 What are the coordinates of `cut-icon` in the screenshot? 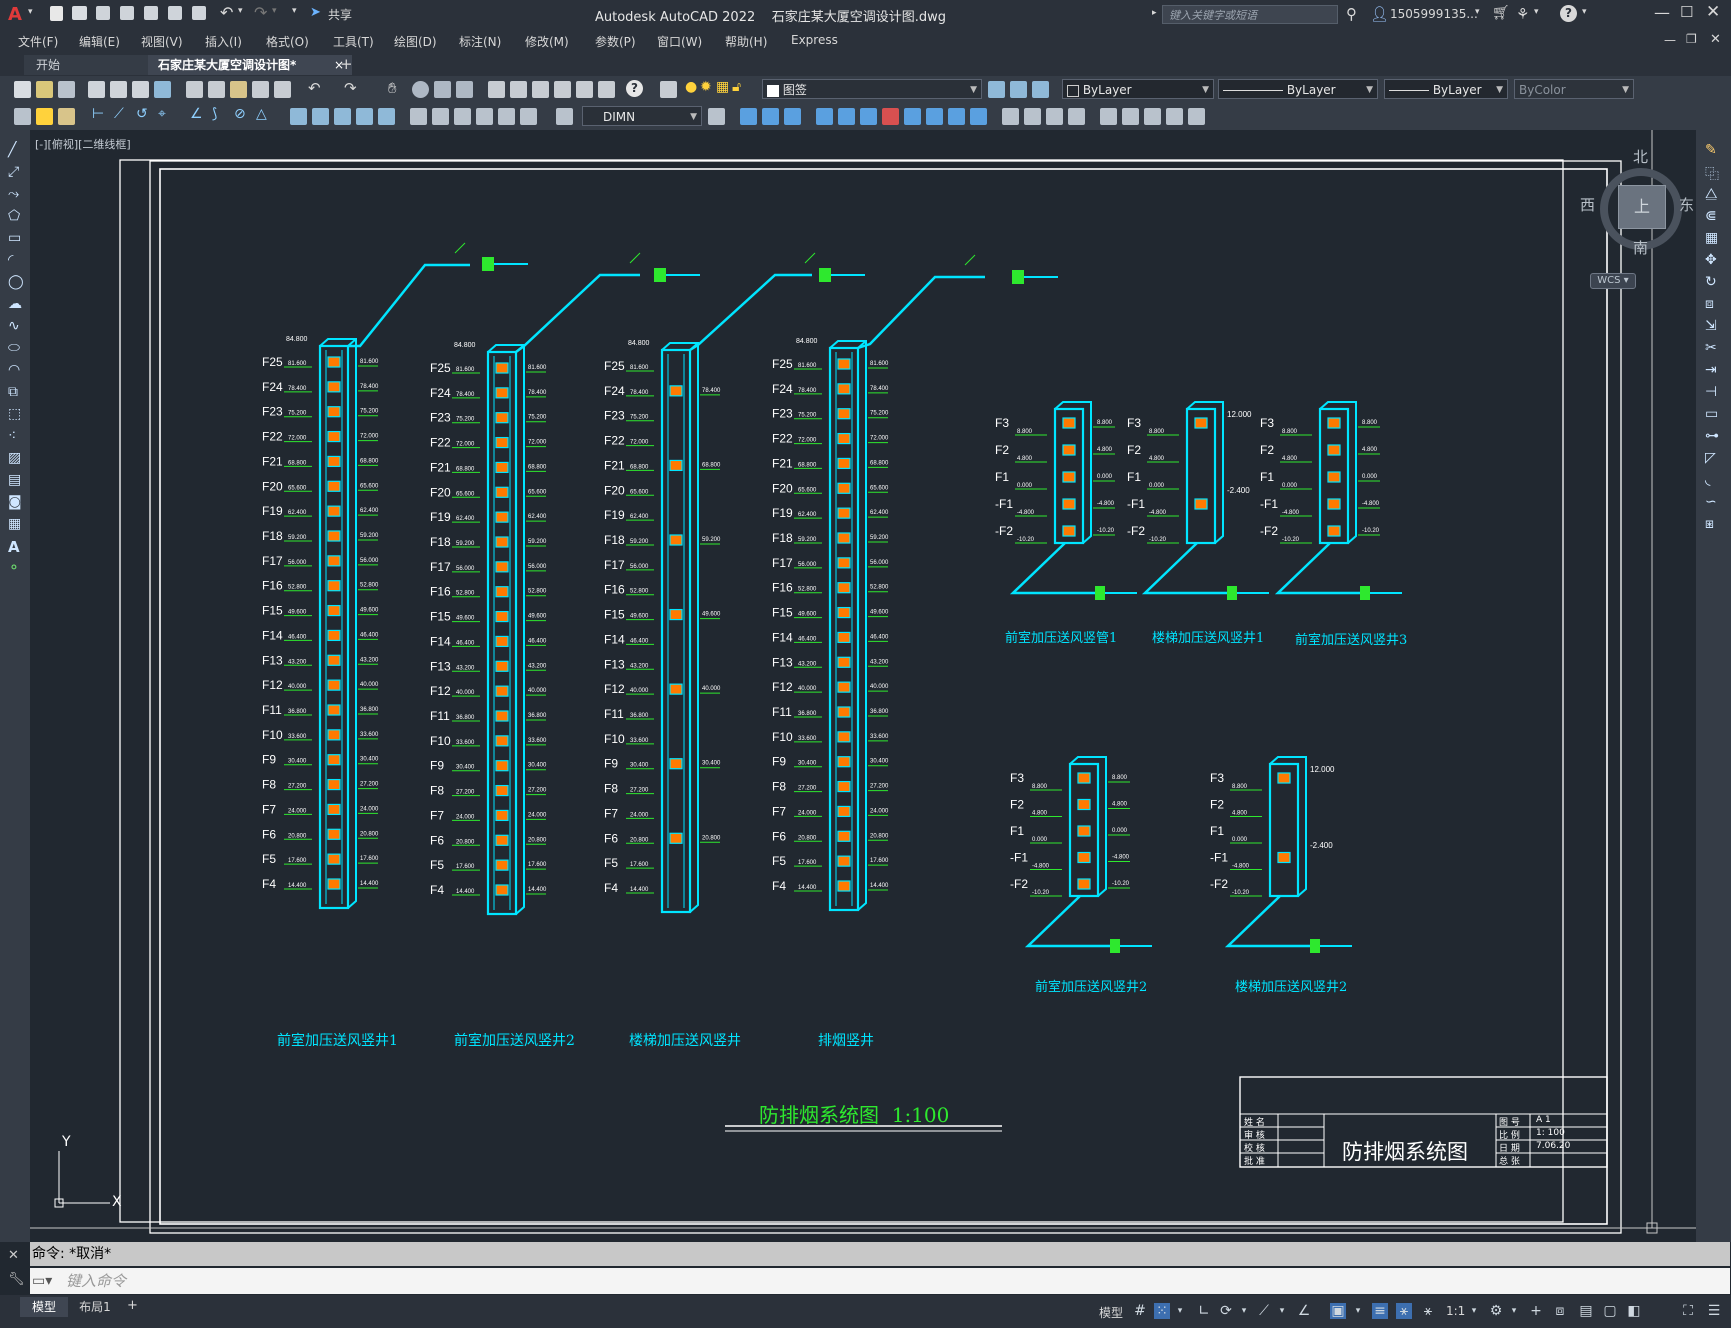 It's located at (194, 89).